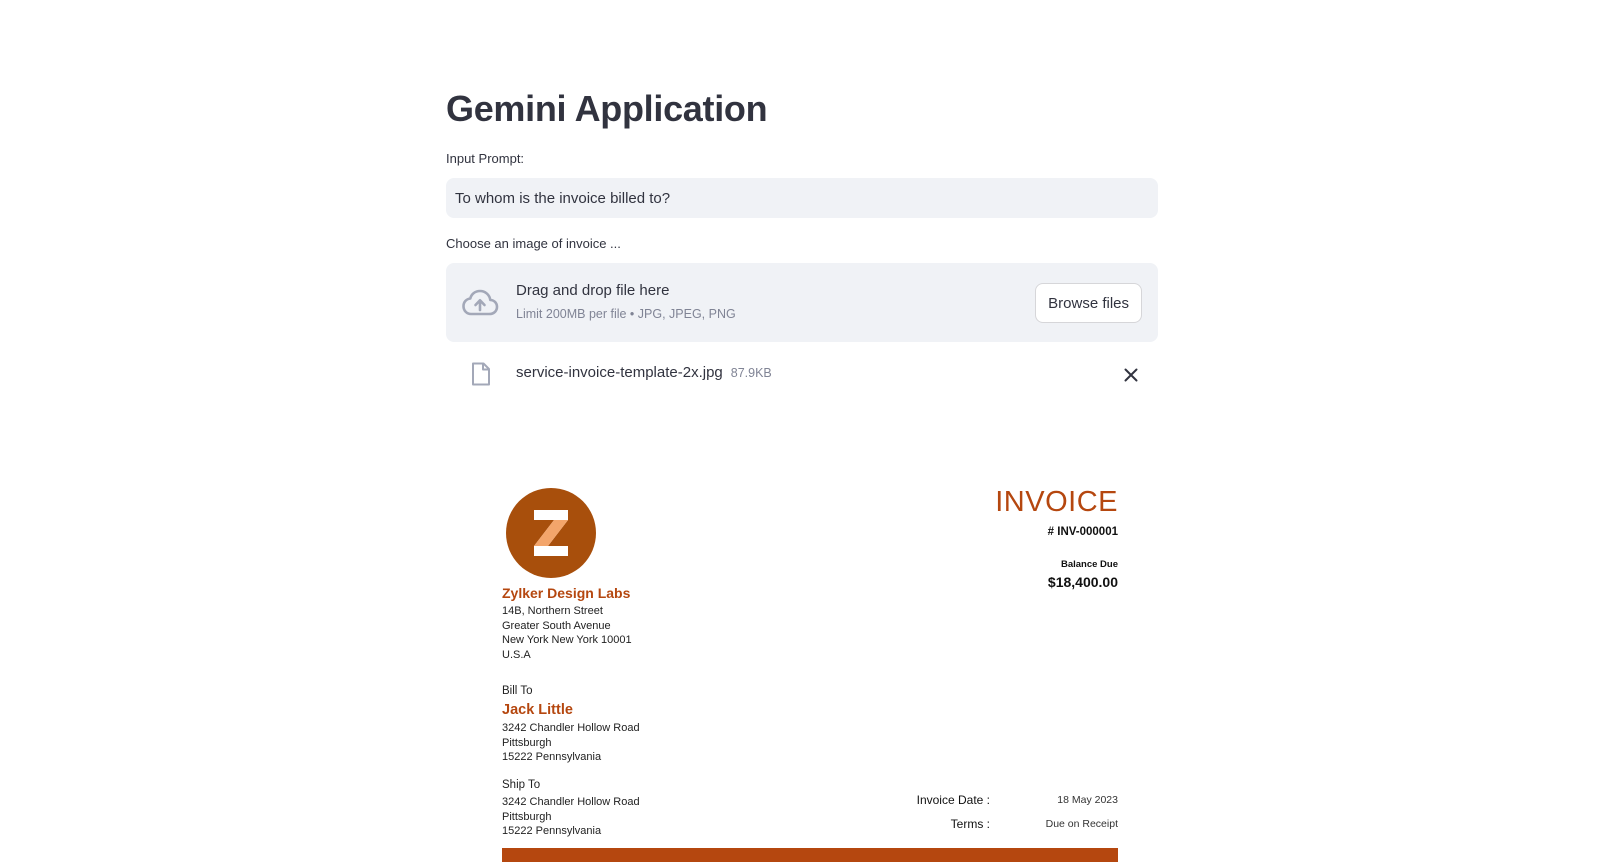 The width and height of the screenshot is (1614, 862). Describe the element at coordinates (953, 800) in the screenshot. I see `invoice-date-label: Invoice Date :` at that location.